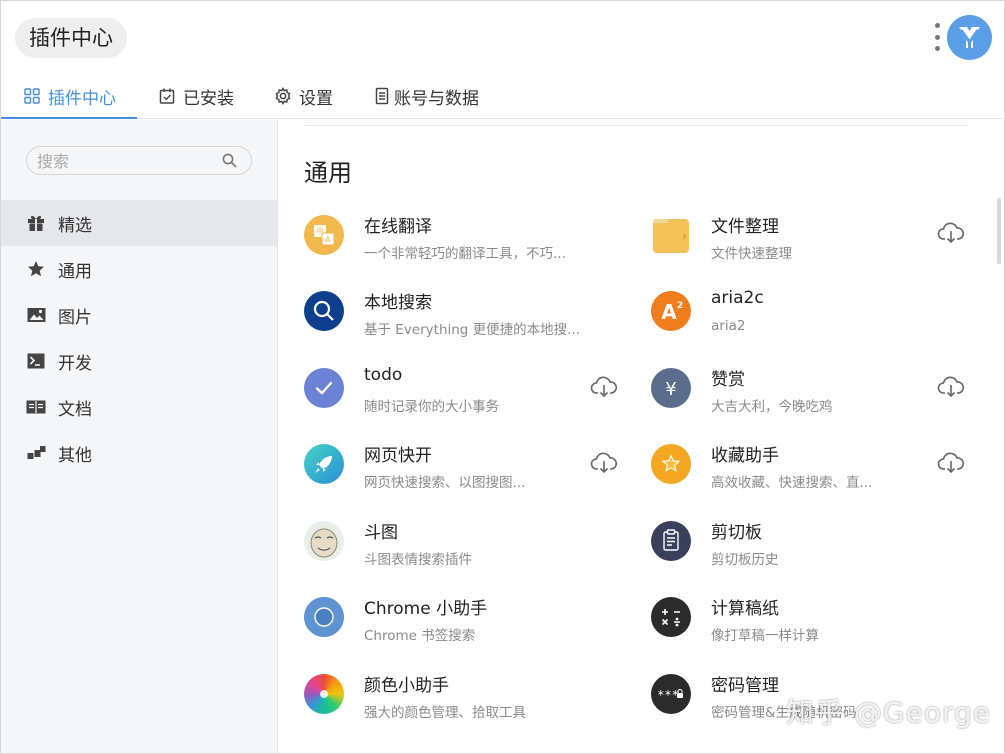  Describe the element at coordinates (75, 455) in the screenshot. I see `sidebar-item-label: 其他` at that location.